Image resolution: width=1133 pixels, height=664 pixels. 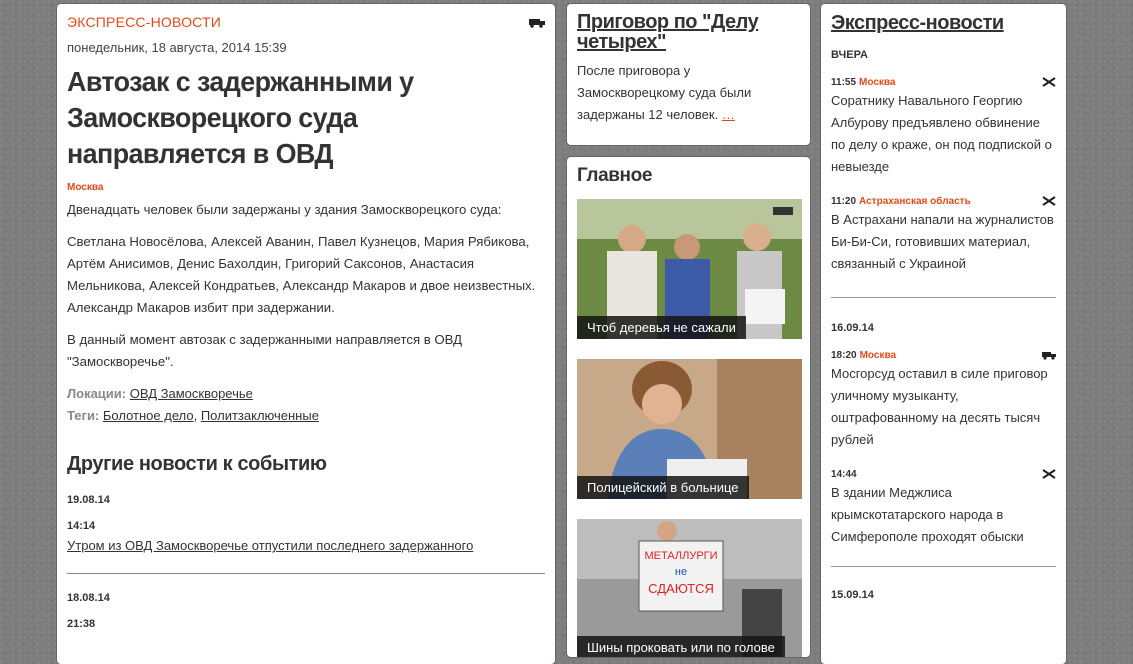 I want to click on story-caption: Чтоб деревья не сажали, so click(x=661, y=327).